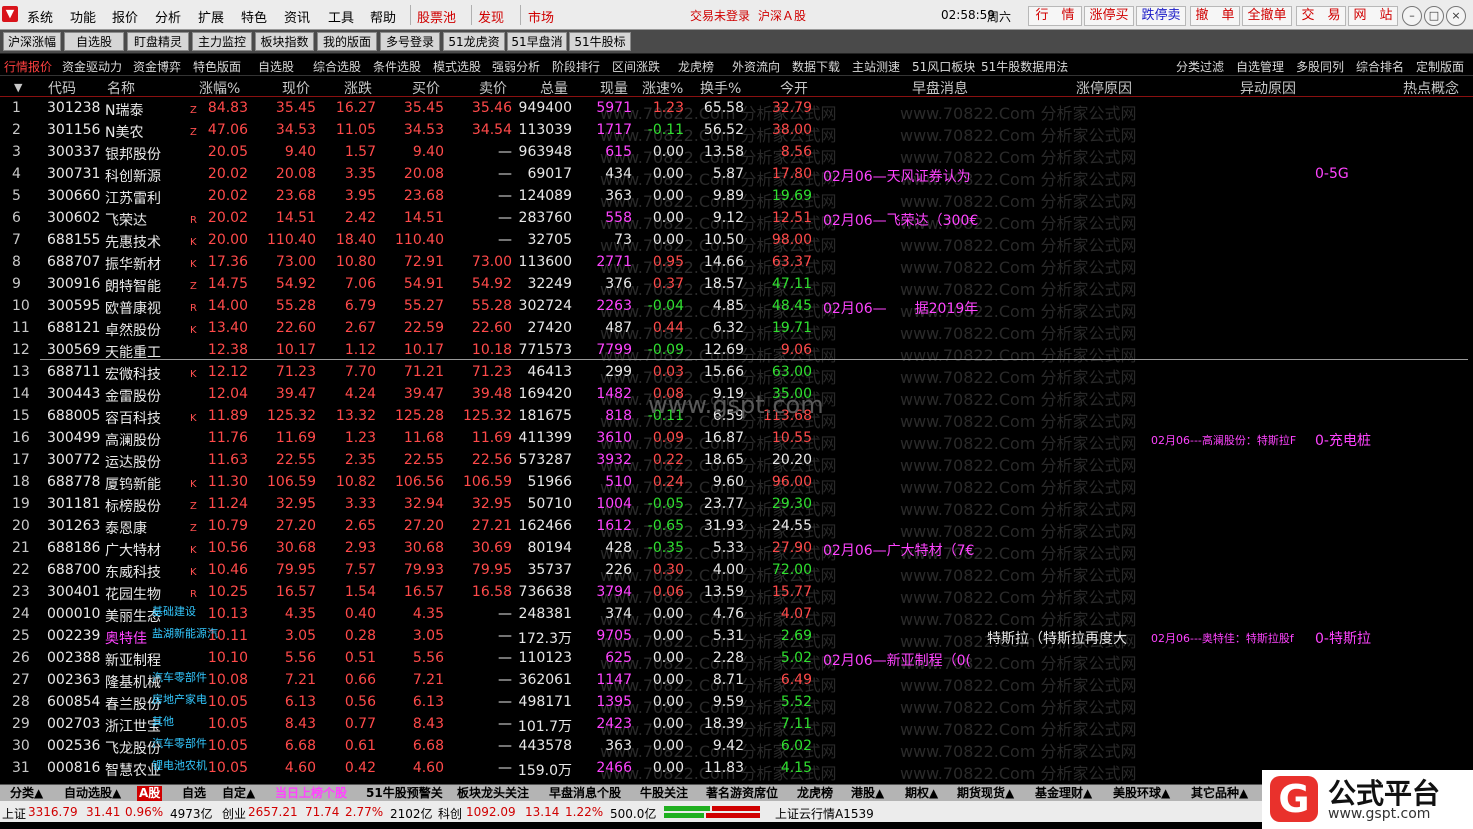 This screenshot has width=1473, height=829. I want to click on menu-analysis: 分析, so click(168, 16).